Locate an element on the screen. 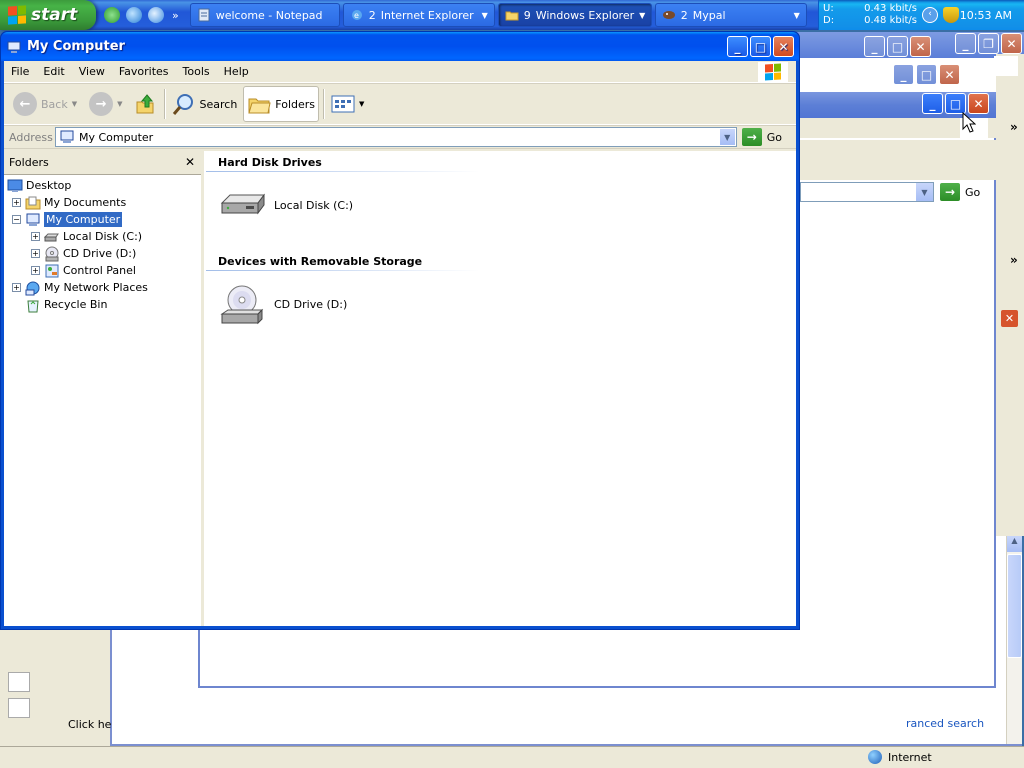  background-advanced-search-link: ranced search is located at coordinates (945, 723).